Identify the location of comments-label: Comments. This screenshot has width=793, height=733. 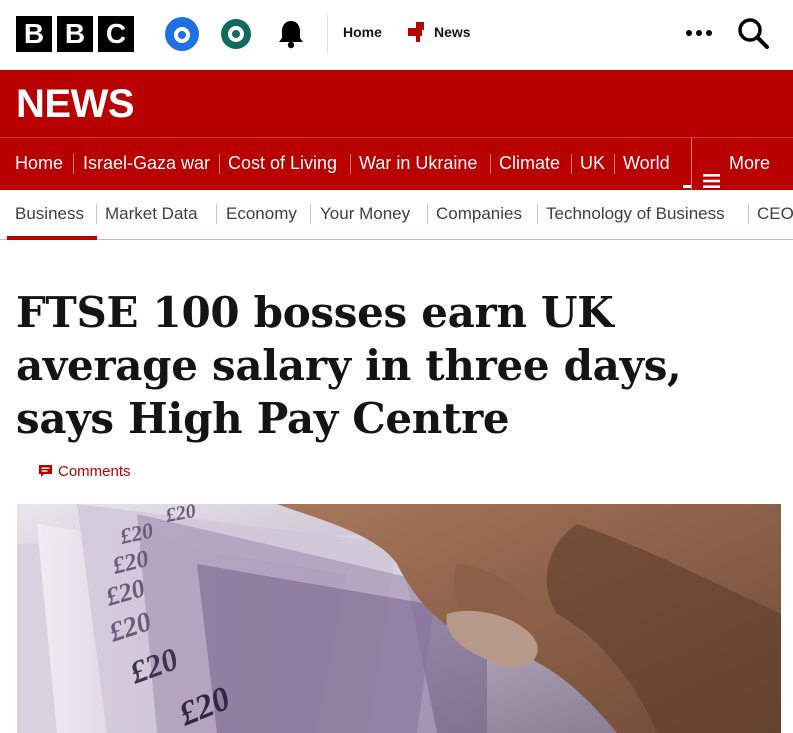
(94, 471).